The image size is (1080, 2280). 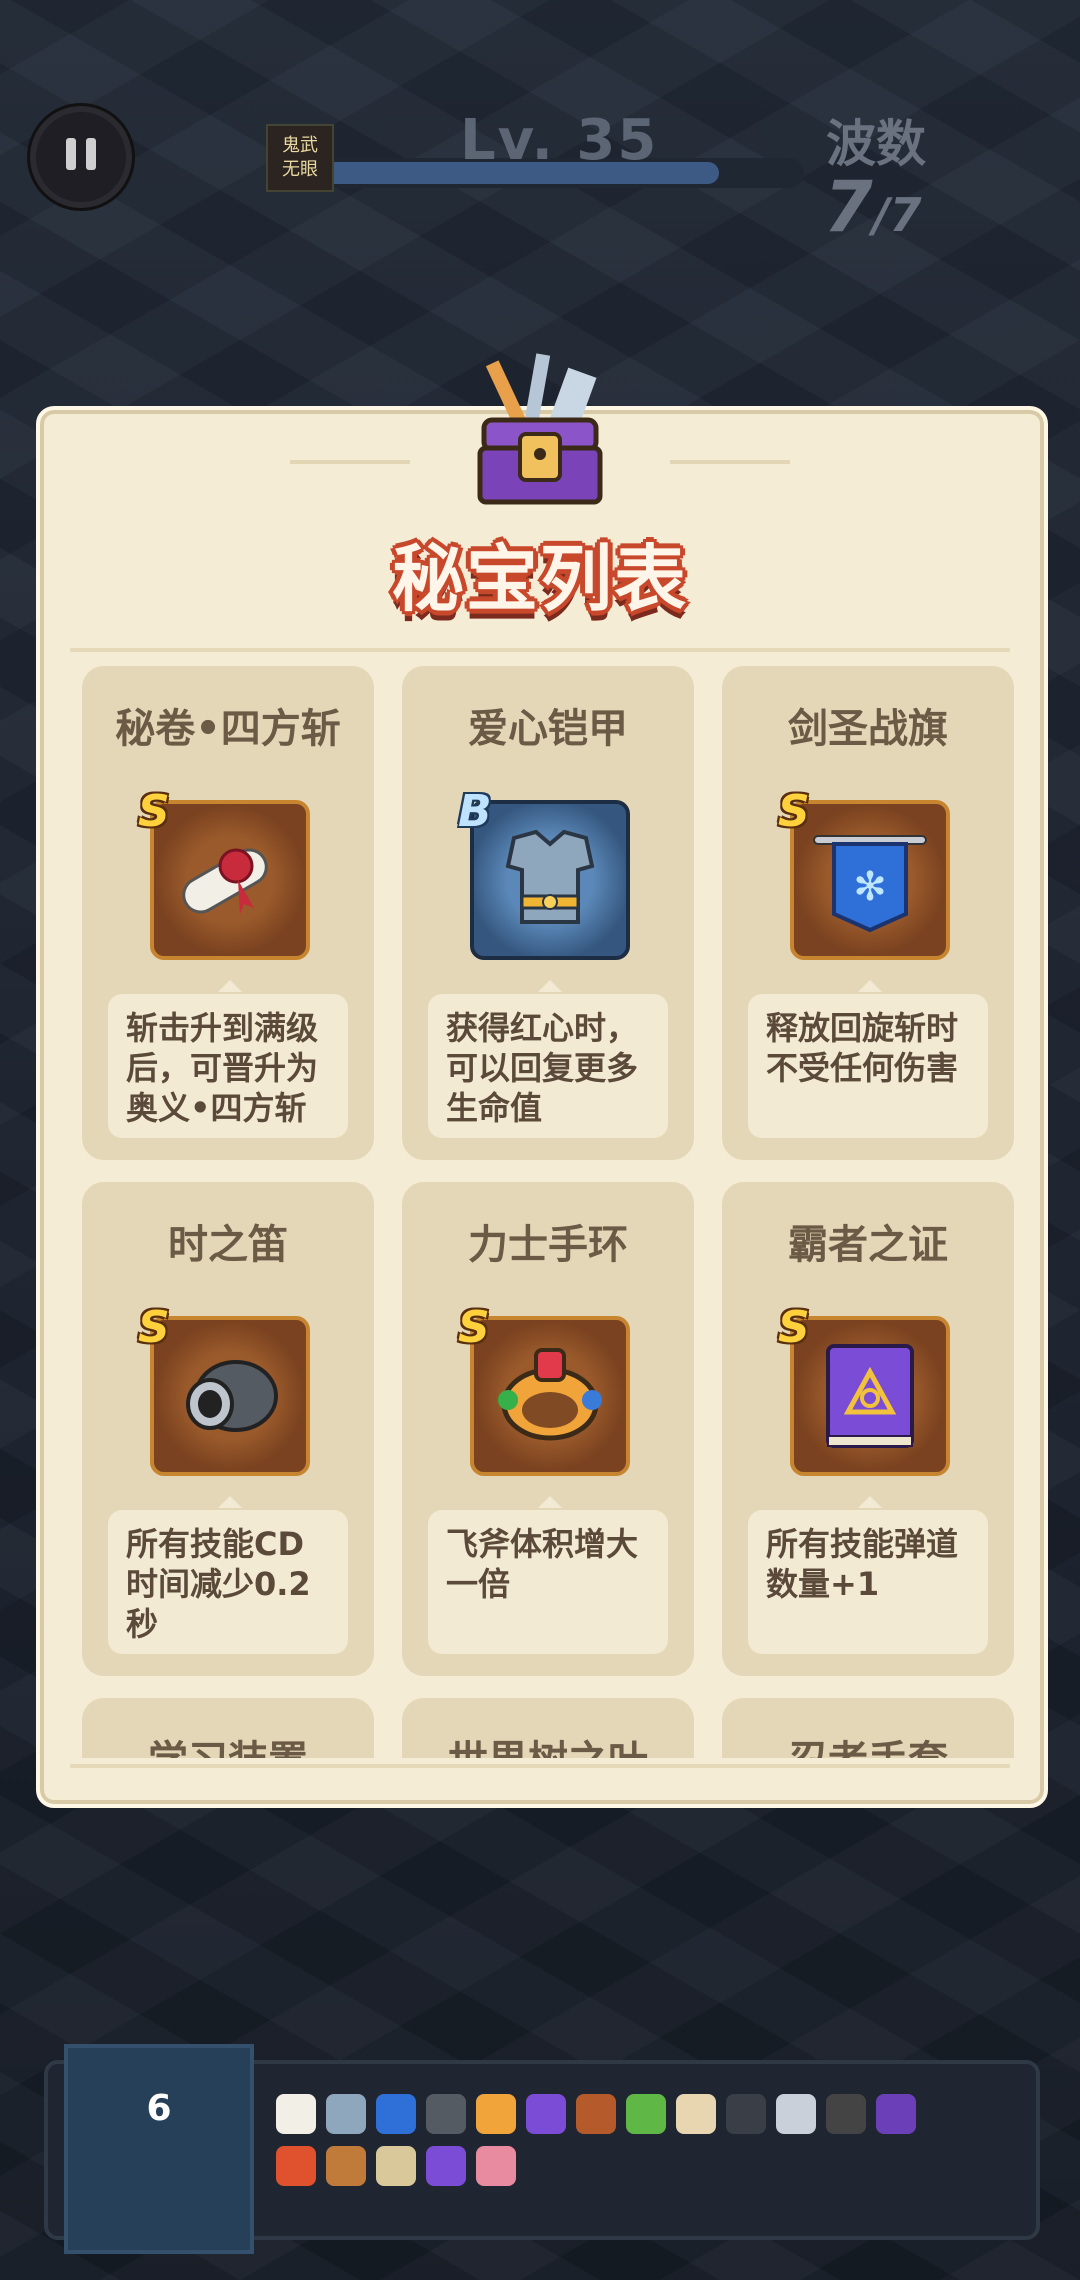 What do you see at coordinates (868, 729) in the screenshot?
I see `treasure-name: 剑圣战旗` at bounding box center [868, 729].